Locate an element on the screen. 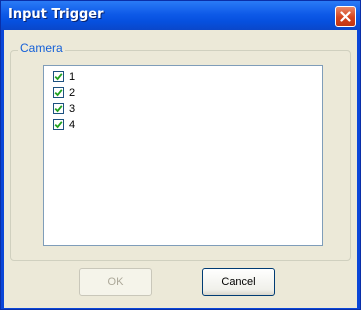 The width and height of the screenshot is (361, 310). camera-2-label: 2 is located at coordinates (72, 92).